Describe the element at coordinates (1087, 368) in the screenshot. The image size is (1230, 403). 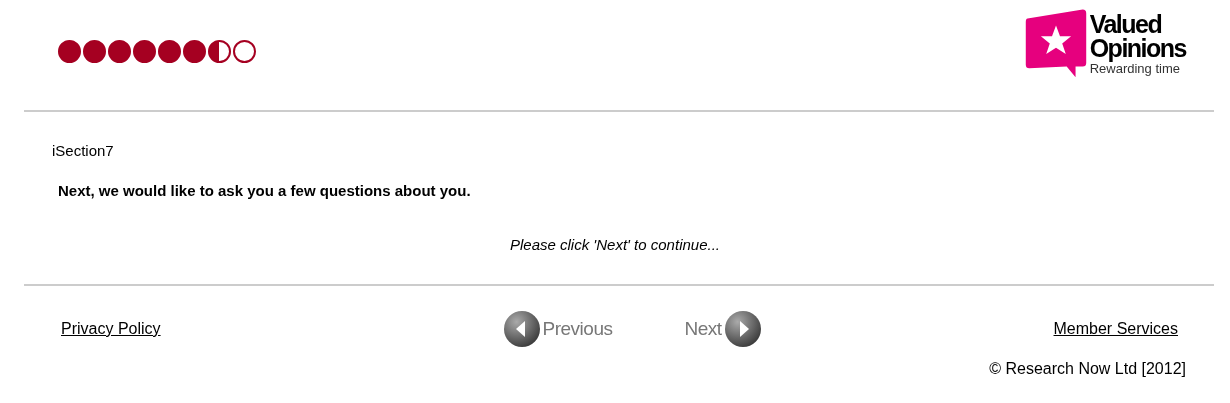
I see `copyright-text: © Research Now Ltd [2012]` at that location.